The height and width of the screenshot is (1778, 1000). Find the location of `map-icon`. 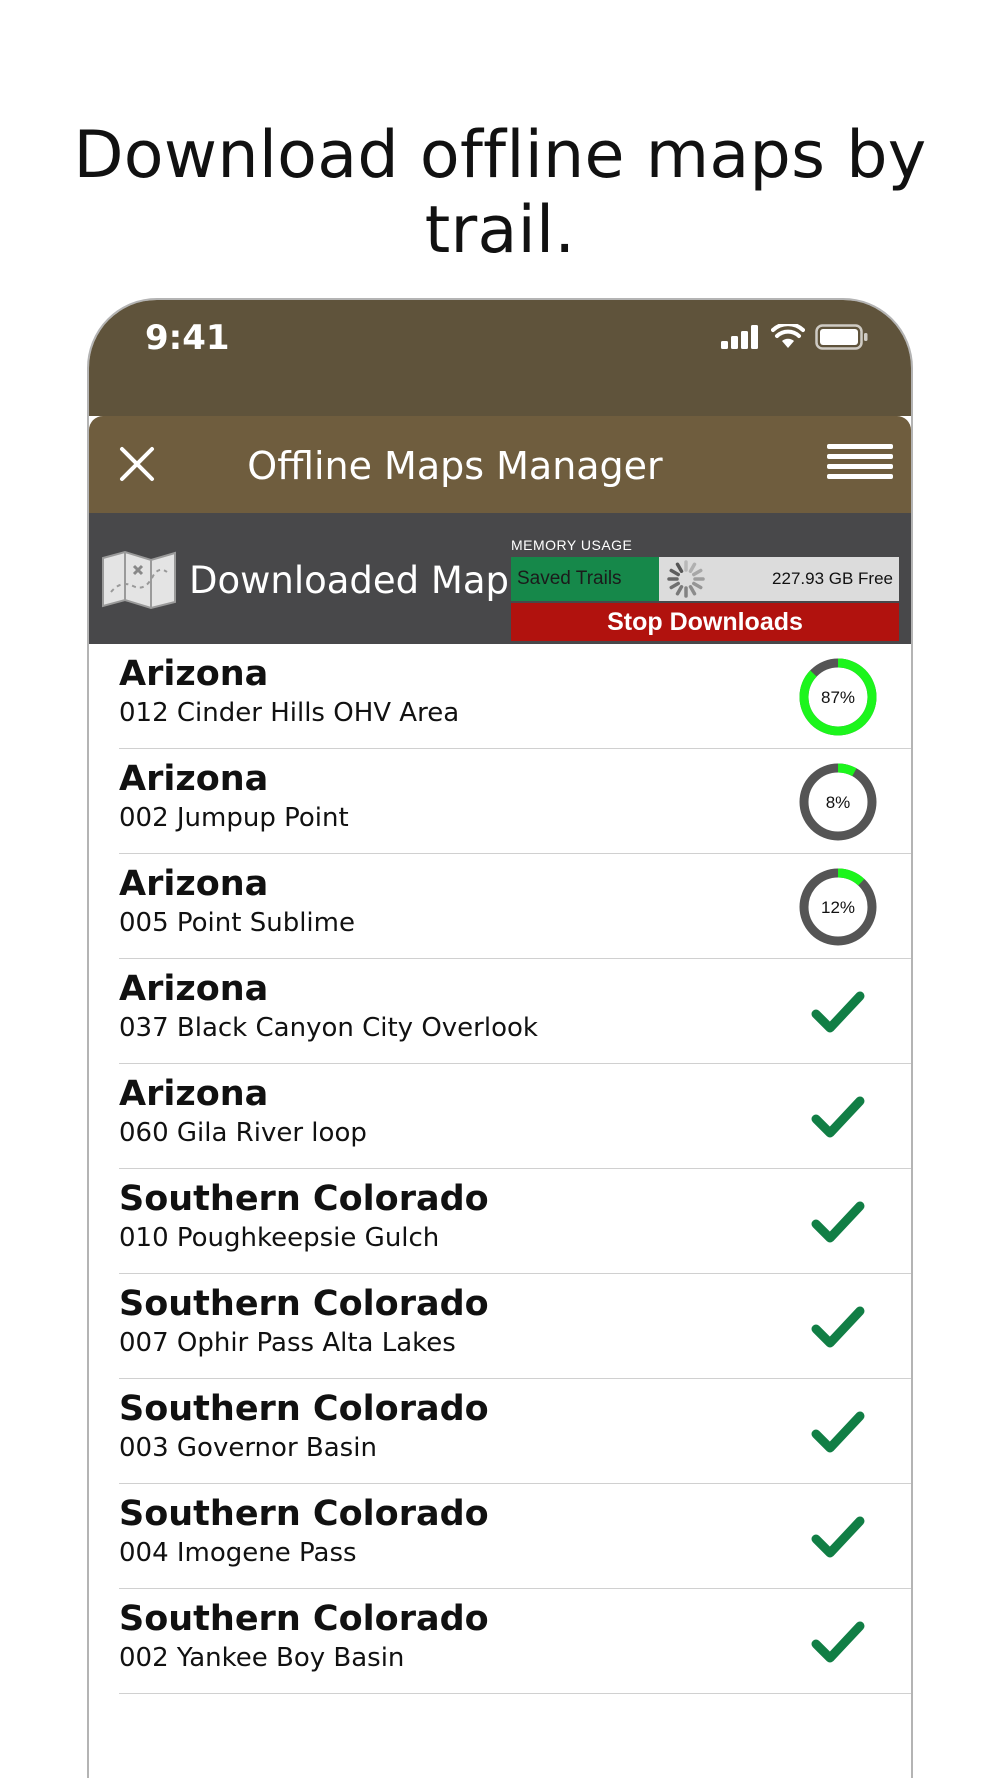

map-icon is located at coordinates (139, 580).